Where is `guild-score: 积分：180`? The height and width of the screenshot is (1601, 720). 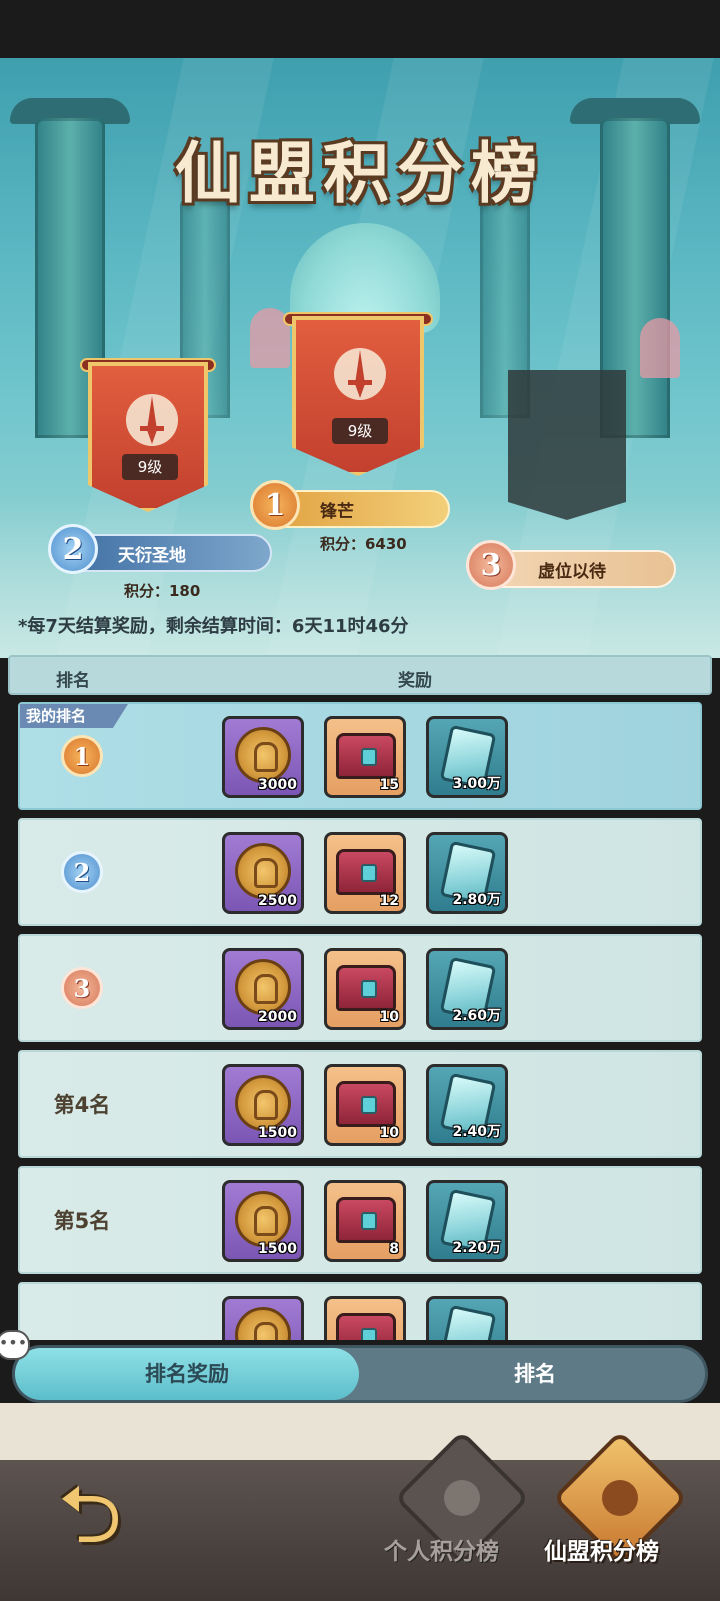
guild-score: 积分：180 is located at coordinates (162, 591).